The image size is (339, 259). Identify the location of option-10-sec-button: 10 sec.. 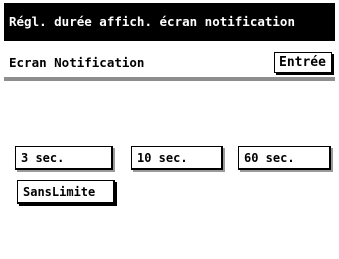
(177, 158).